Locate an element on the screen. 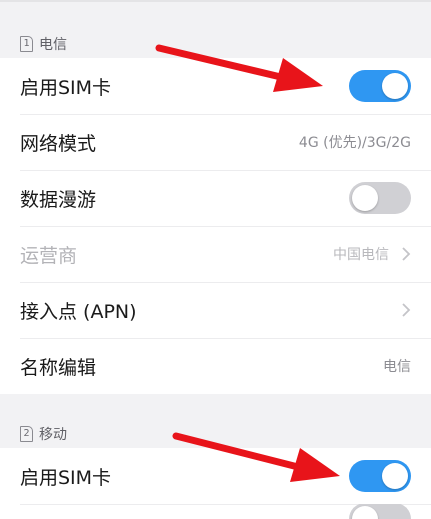  sim1-enable-label: 启用SIM卡 is located at coordinates (66, 87).